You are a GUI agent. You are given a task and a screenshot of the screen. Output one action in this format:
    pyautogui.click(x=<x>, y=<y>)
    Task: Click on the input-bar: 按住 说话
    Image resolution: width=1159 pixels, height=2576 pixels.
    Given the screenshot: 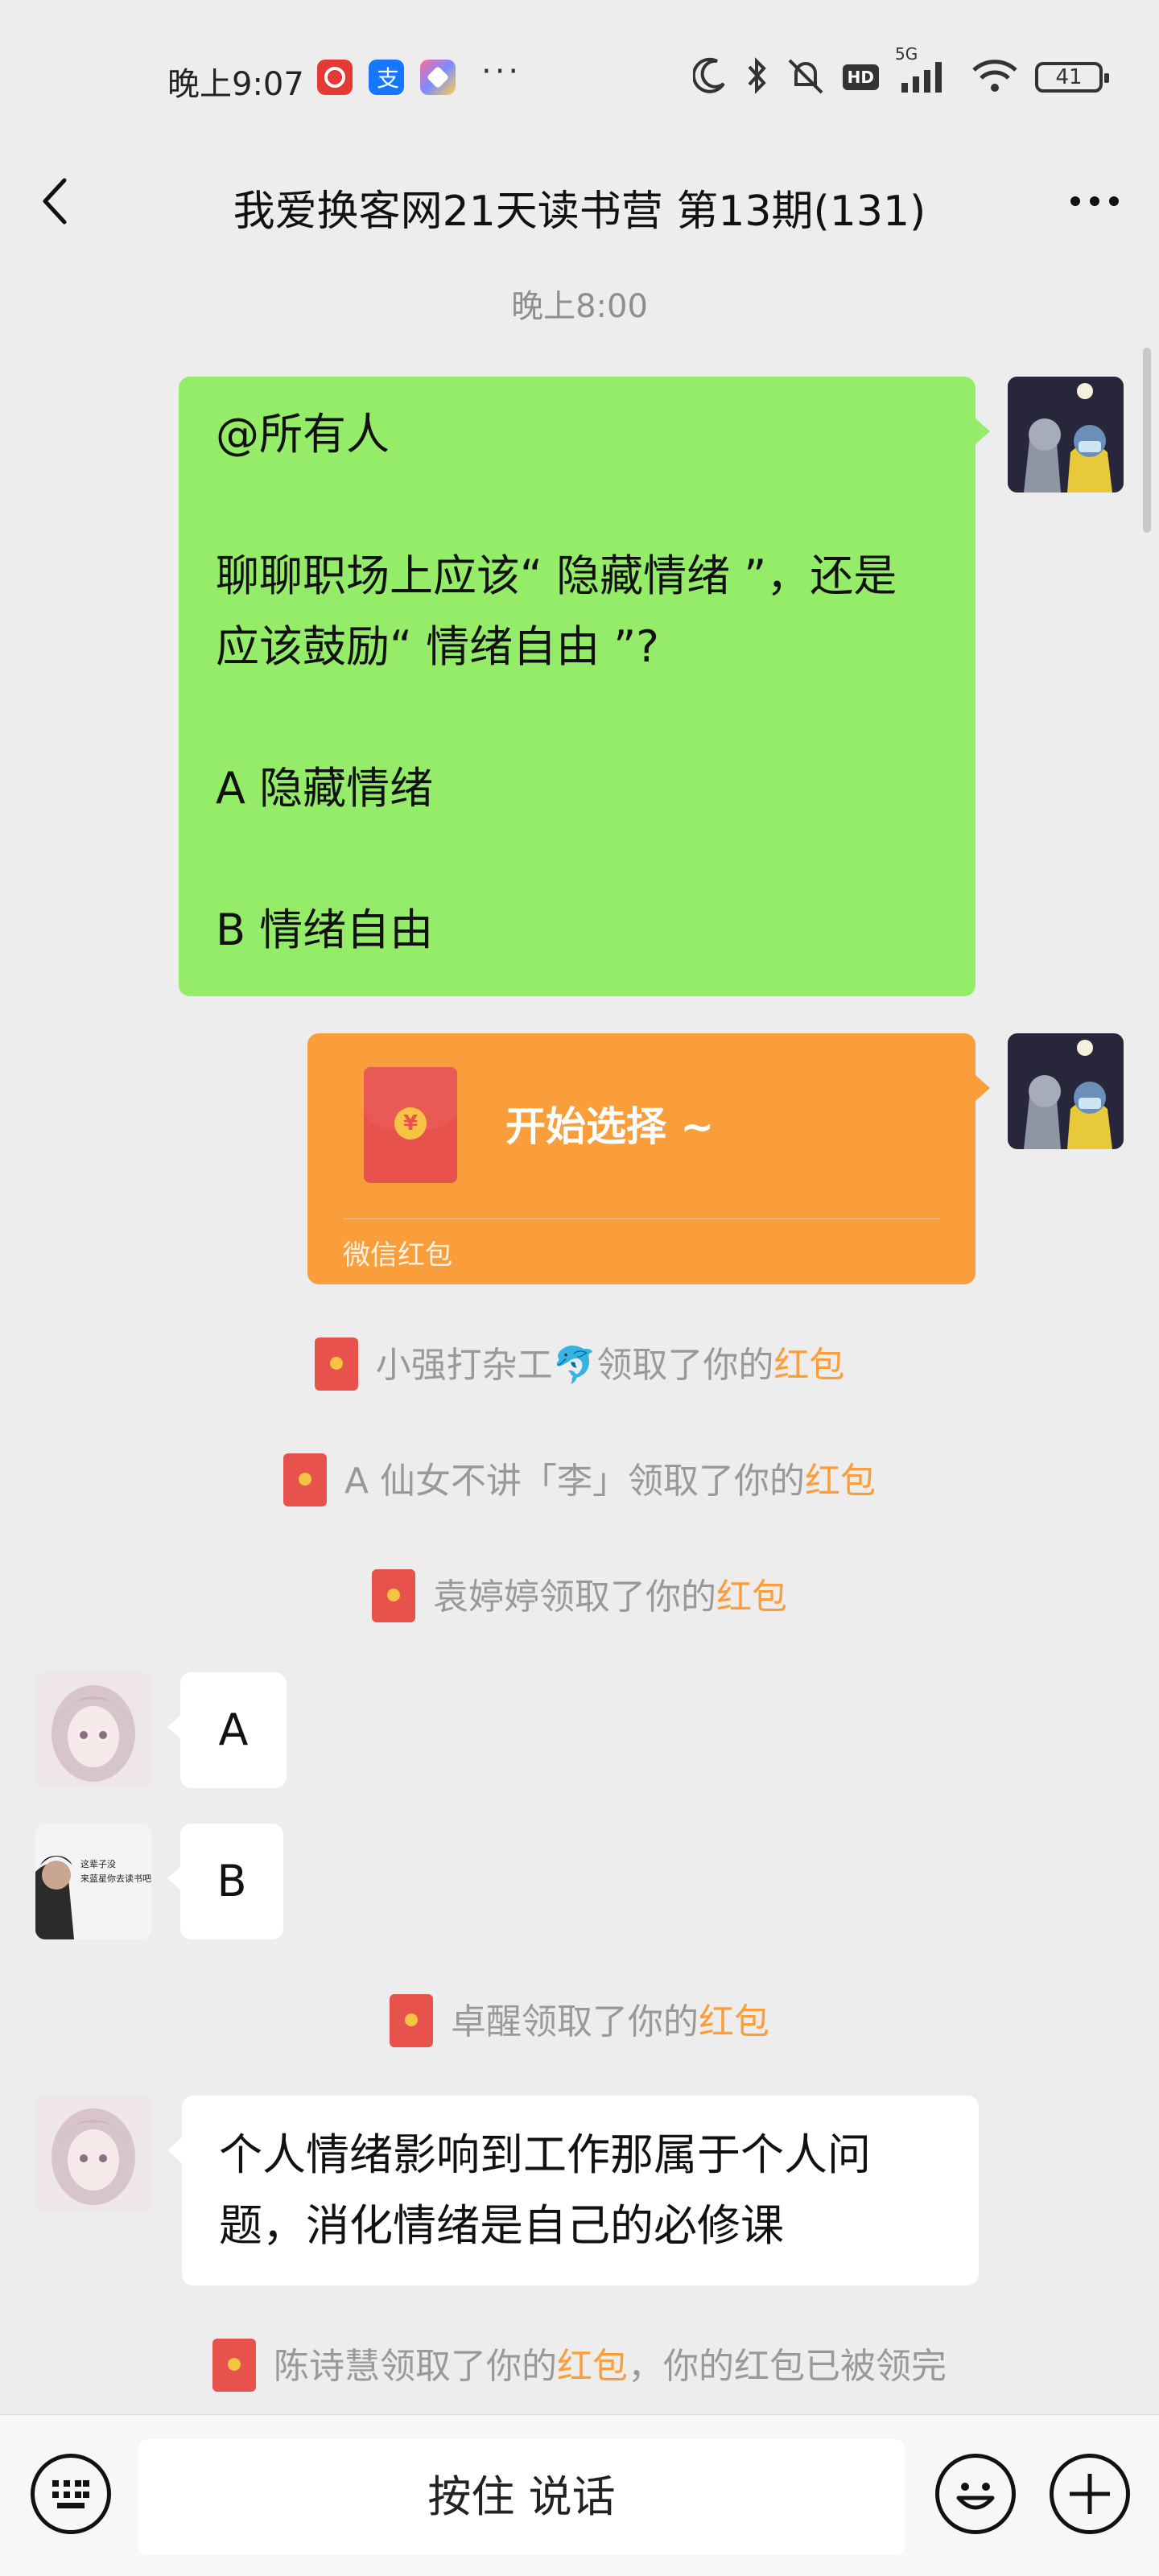 What is the action you would take?
    pyautogui.click(x=579, y=2495)
    